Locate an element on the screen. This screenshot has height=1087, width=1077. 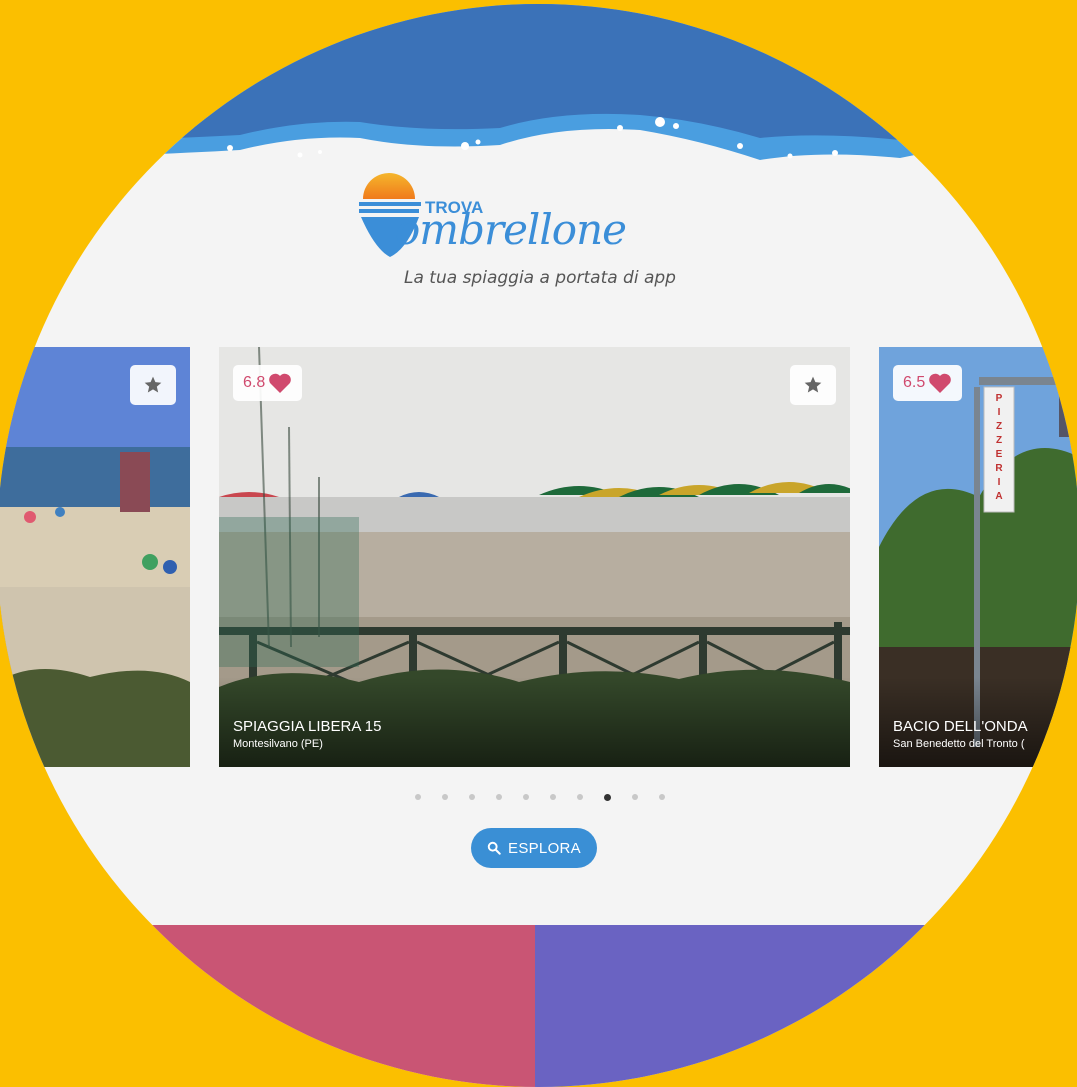
pagination-dot-active is located at coordinates (607, 797).